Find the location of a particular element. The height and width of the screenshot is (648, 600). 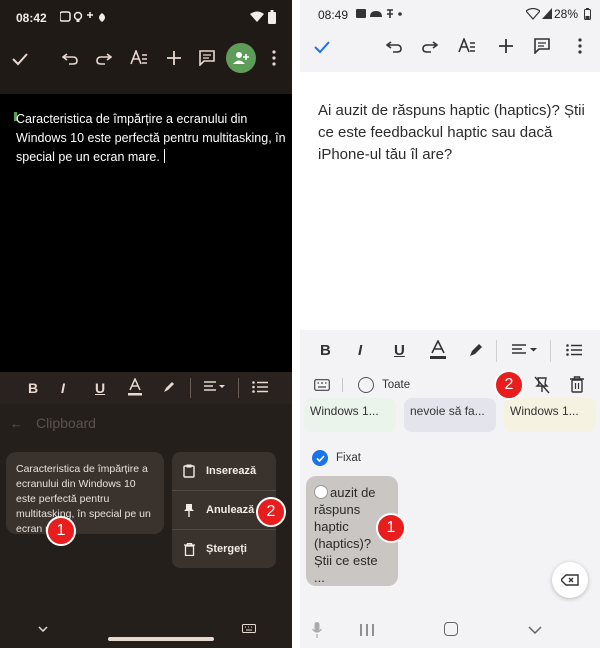

add-person-icon is located at coordinates (241, 58).